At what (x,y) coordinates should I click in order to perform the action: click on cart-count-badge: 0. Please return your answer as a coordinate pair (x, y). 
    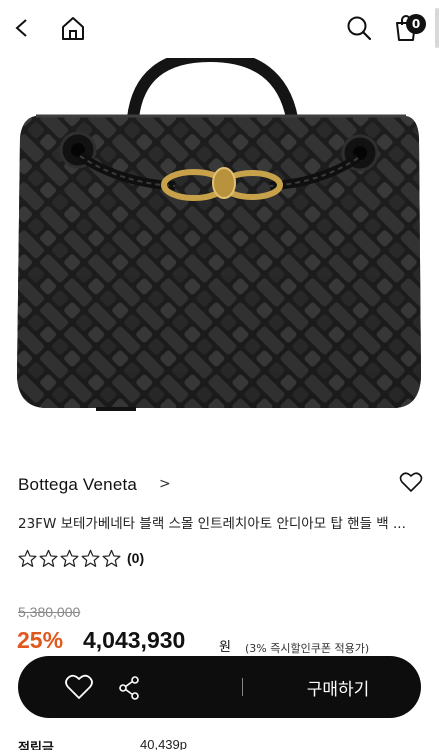
    Looking at the image, I should click on (416, 24).